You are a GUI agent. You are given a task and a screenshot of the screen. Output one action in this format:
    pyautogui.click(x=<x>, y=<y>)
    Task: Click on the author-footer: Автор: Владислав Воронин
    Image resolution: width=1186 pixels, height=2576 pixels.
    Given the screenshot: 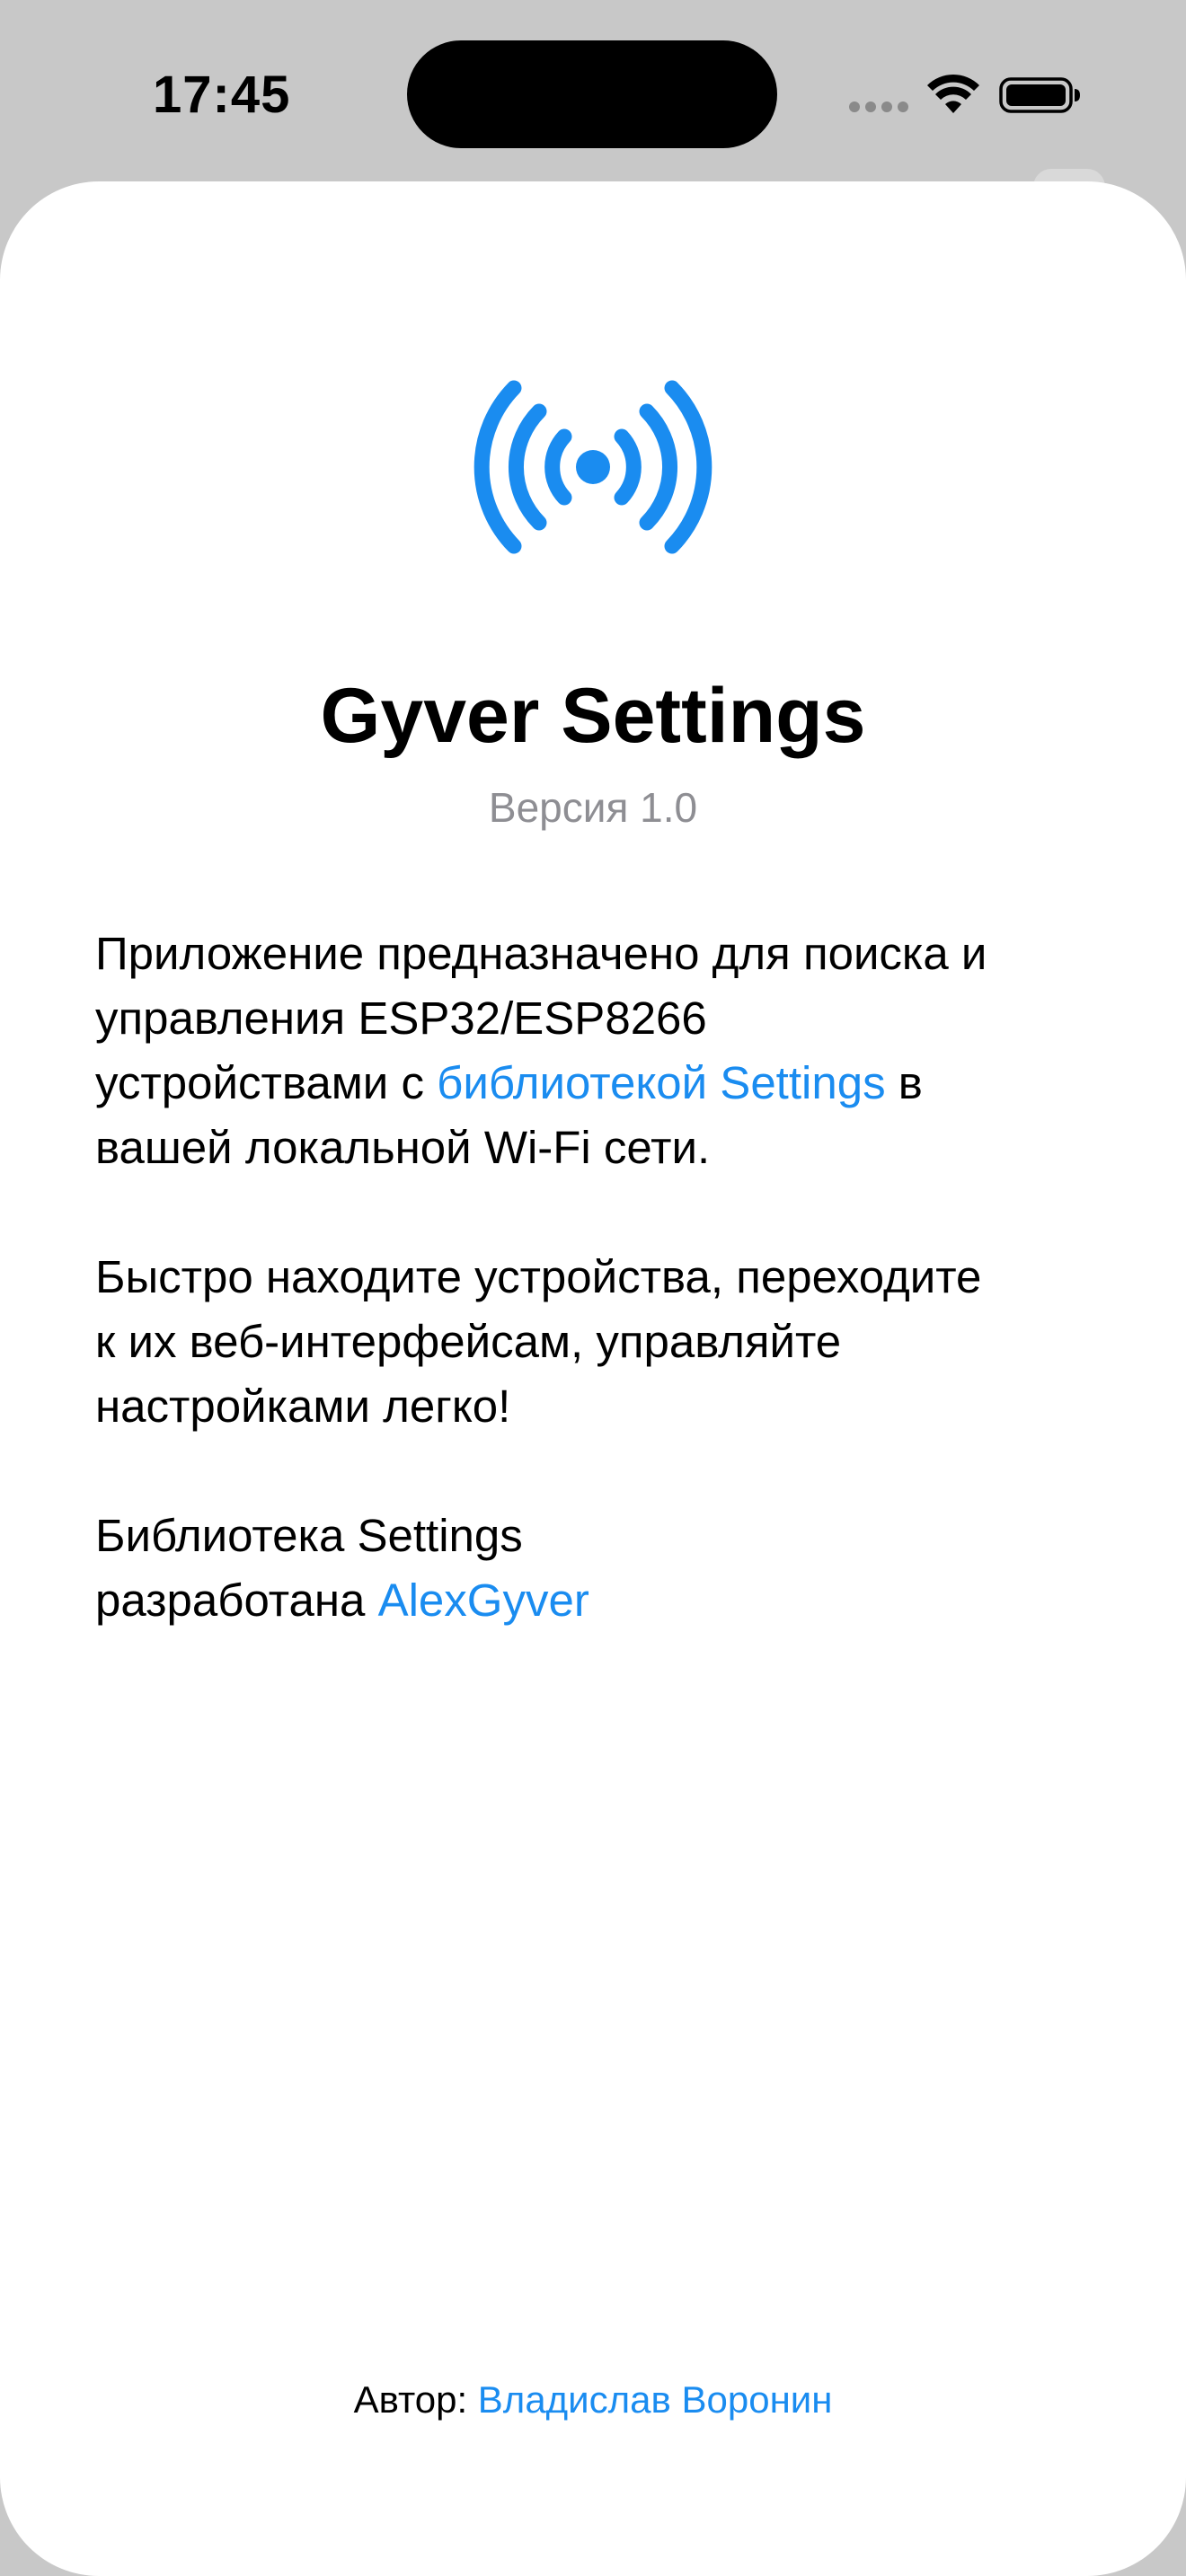 What is the action you would take?
    pyautogui.click(x=593, y=2400)
    